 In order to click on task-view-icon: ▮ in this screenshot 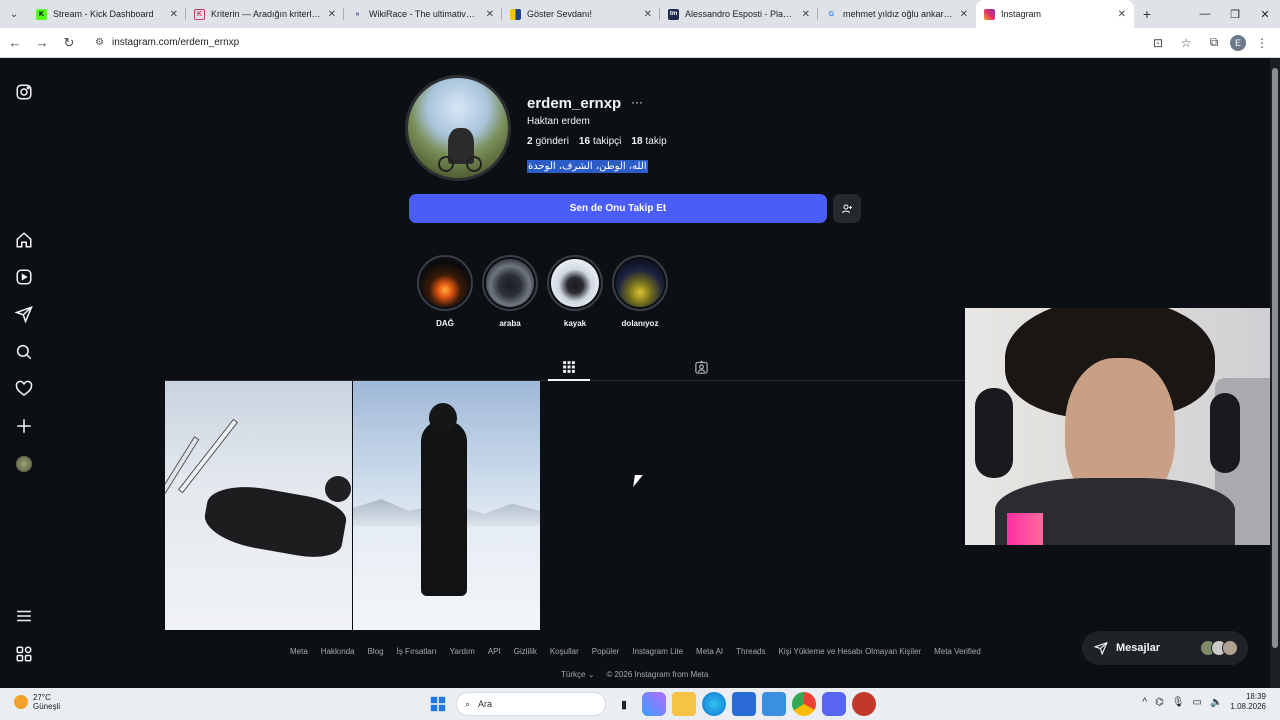, I will do `click(624, 704)`.